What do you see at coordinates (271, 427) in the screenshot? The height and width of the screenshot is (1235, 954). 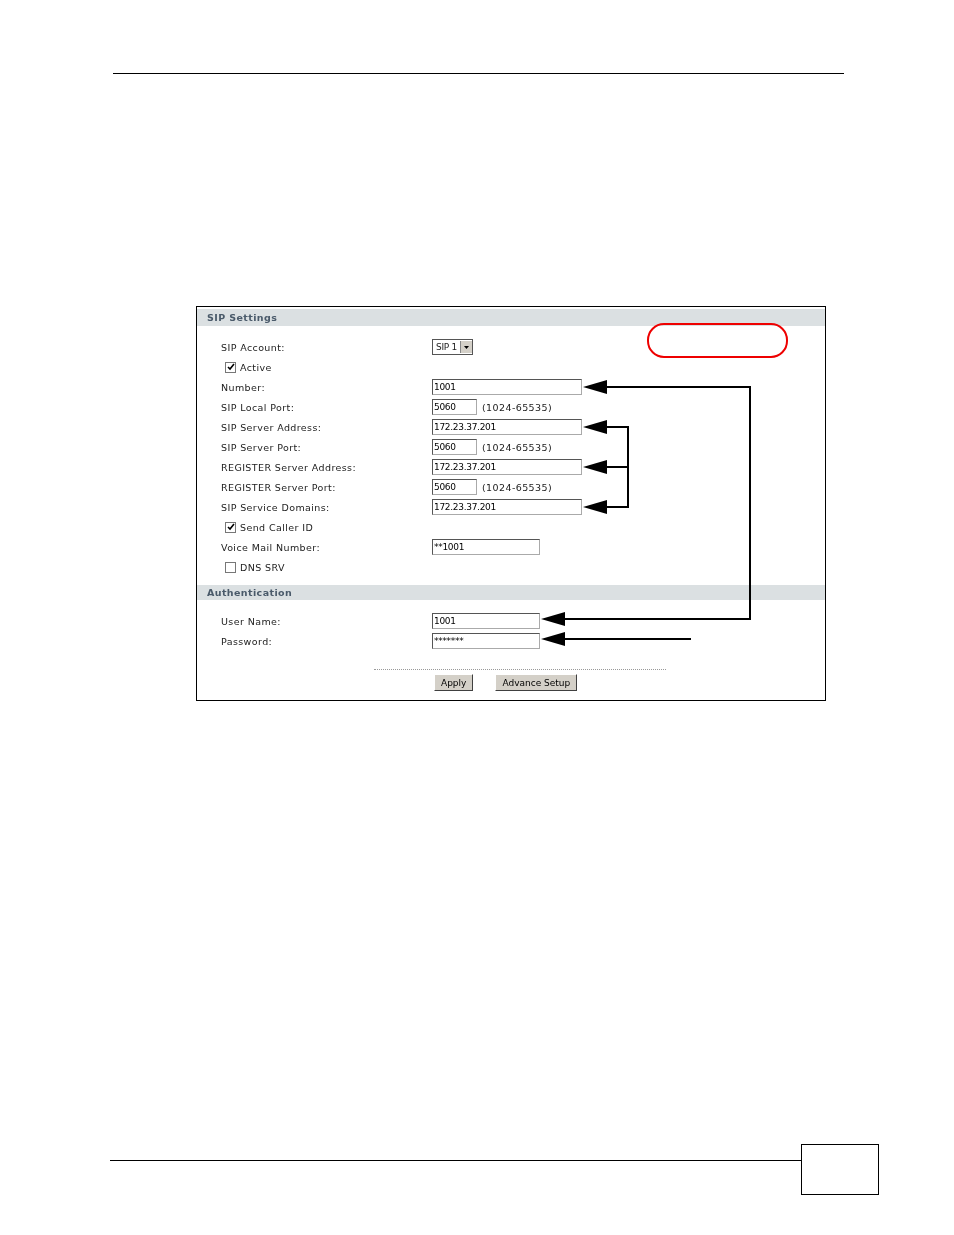 I see `field-label: SIP Server Address:` at bounding box center [271, 427].